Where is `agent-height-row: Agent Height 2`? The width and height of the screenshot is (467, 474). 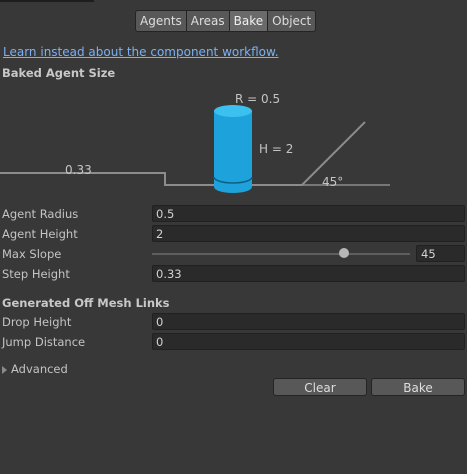
agent-height-row: Agent Height 2 is located at coordinates (233, 234).